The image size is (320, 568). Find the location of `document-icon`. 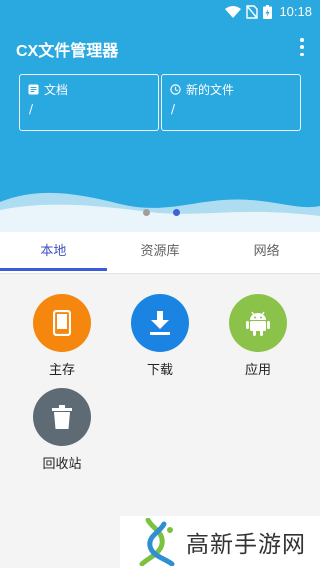

document-icon is located at coordinates (33, 89).